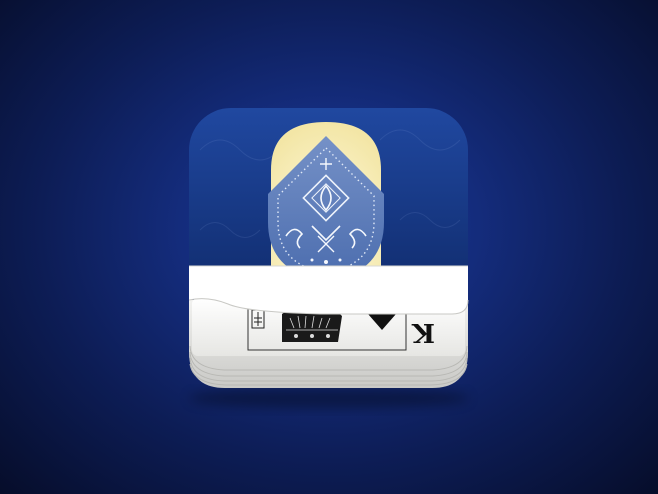 The width and height of the screenshot is (658, 494). Describe the element at coordinates (312, 326) in the screenshot. I see `king-figure` at that location.